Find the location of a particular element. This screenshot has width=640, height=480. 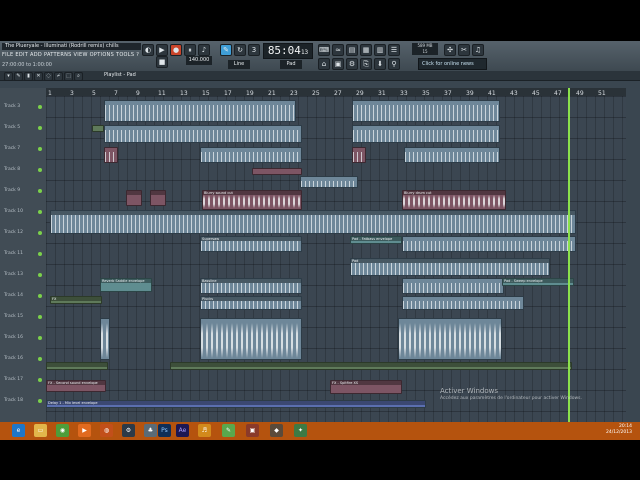

photoshop-icon: Ps is located at coordinates (164, 430).